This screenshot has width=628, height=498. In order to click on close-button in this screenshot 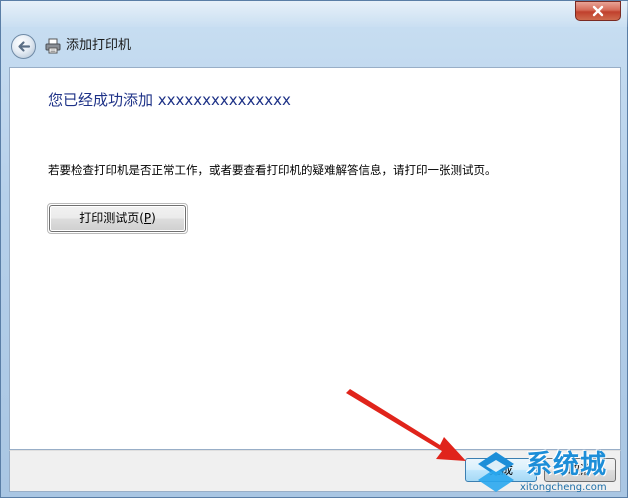, I will do `click(598, 11)`.